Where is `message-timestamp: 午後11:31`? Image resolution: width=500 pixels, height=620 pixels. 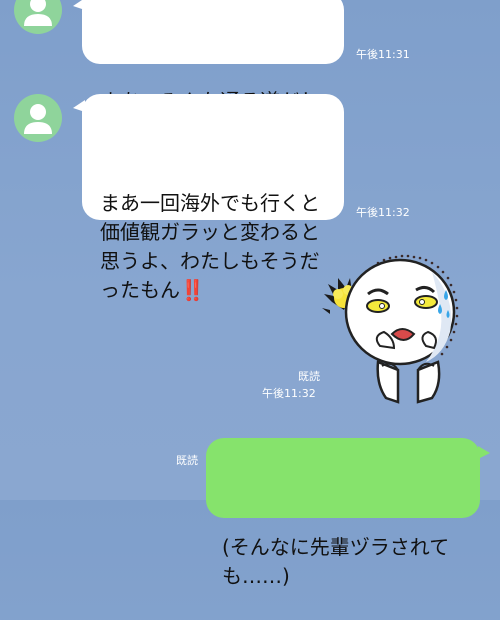
message-timestamp: 午後11:31 is located at coordinates (383, 54).